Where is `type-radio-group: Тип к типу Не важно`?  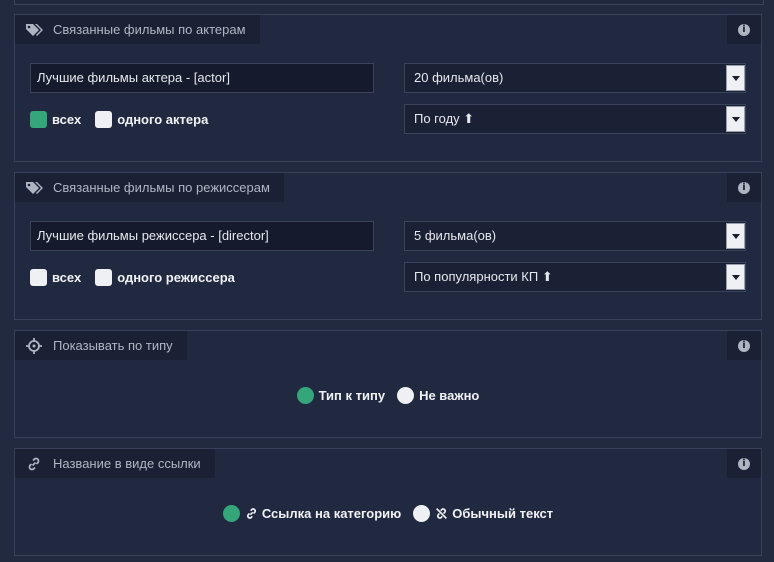
type-radio-group: Тип к типу Не важно is located at coordinates (388, 395).